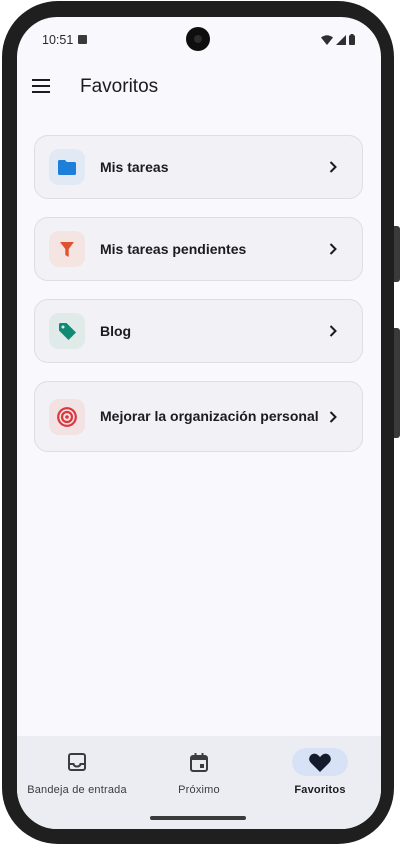 The height and width of the screenshot is (847, 400). Describe the element at coordinates (77, 778) in the screenshot. I see `nav-item-bandeja: Bandeja de entrada` at that location.